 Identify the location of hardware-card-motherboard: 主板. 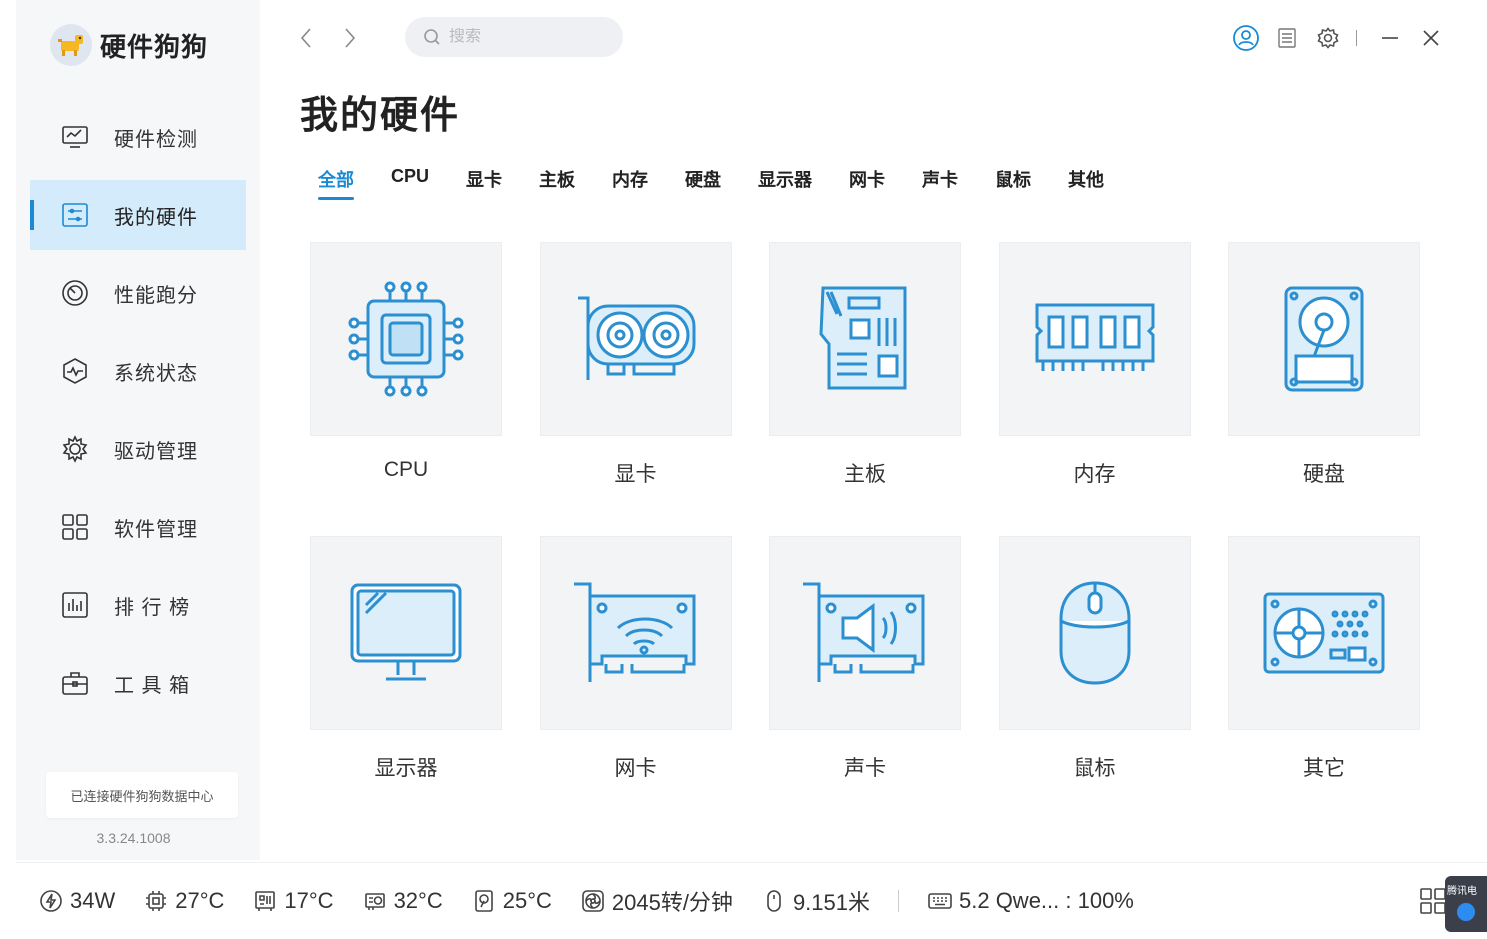
(865, 389).